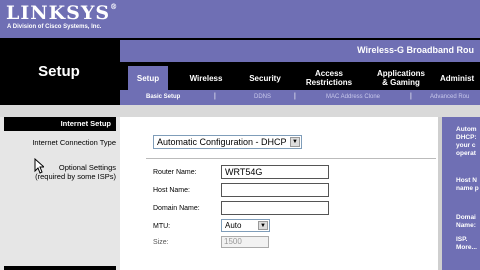 The width and height of the screenshot is (480, 270). Describe the element at coordinates (460, 78) in the screenshot. I see `tab-administration: Administ` at that location.